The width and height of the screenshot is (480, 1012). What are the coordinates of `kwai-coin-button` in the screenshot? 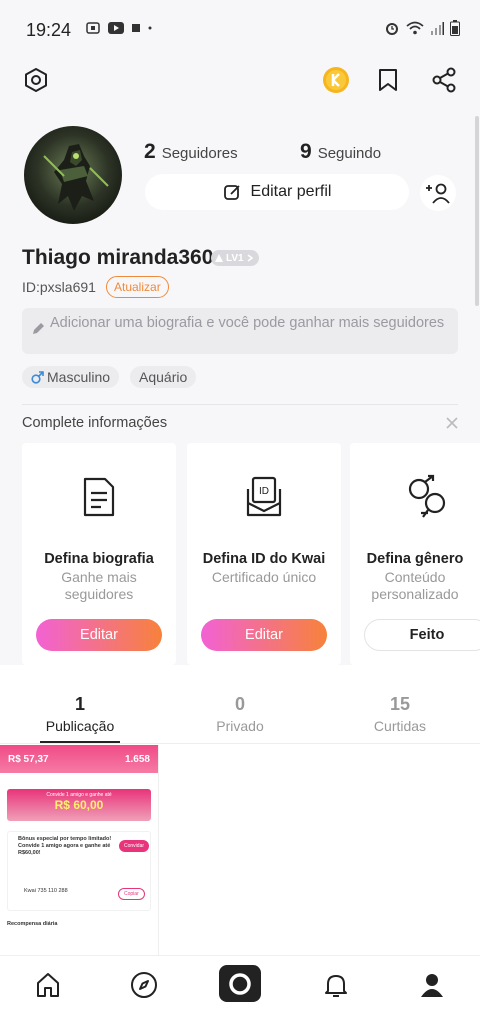 It's located at (336, 80).